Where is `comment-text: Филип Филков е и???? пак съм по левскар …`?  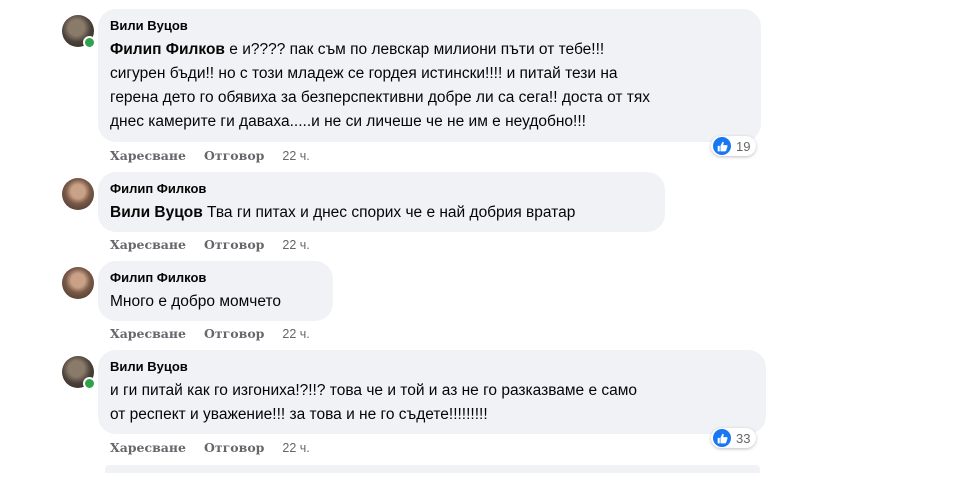 comment-text: Филип Филков е и???? пак съм по левскар … is located at coordinates (380, 85).